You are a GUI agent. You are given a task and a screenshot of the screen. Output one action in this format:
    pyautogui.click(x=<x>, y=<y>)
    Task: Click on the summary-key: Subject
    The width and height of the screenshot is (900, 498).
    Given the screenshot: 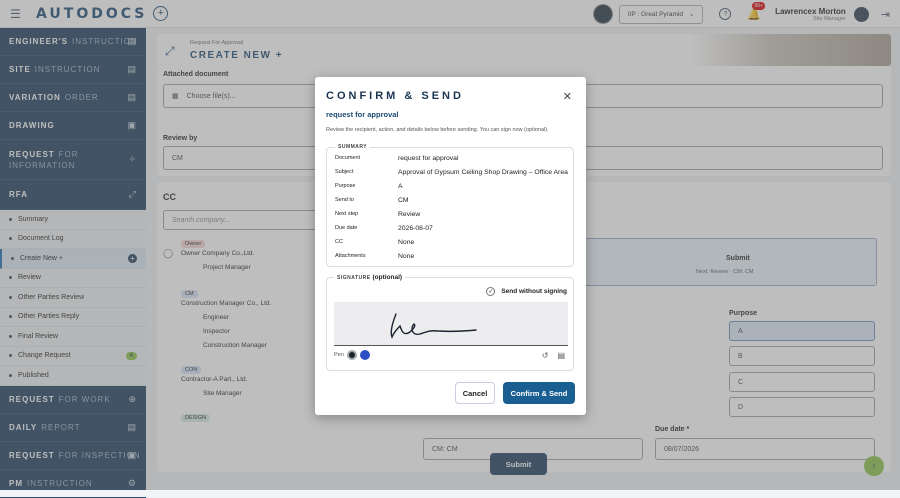 What is the action you would take?
    pyautogui.click(x=344, y=172)
    